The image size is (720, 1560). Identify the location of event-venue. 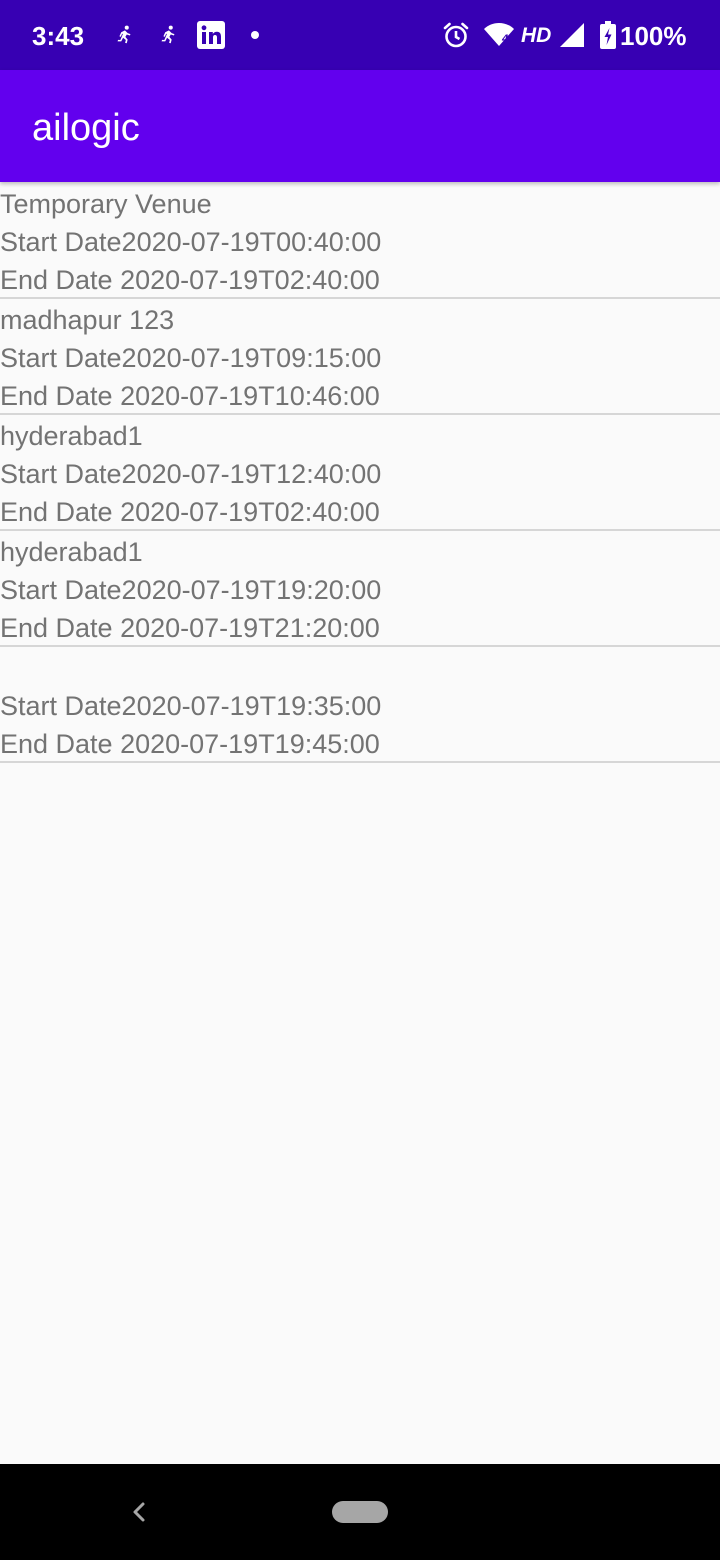
(360, 668).